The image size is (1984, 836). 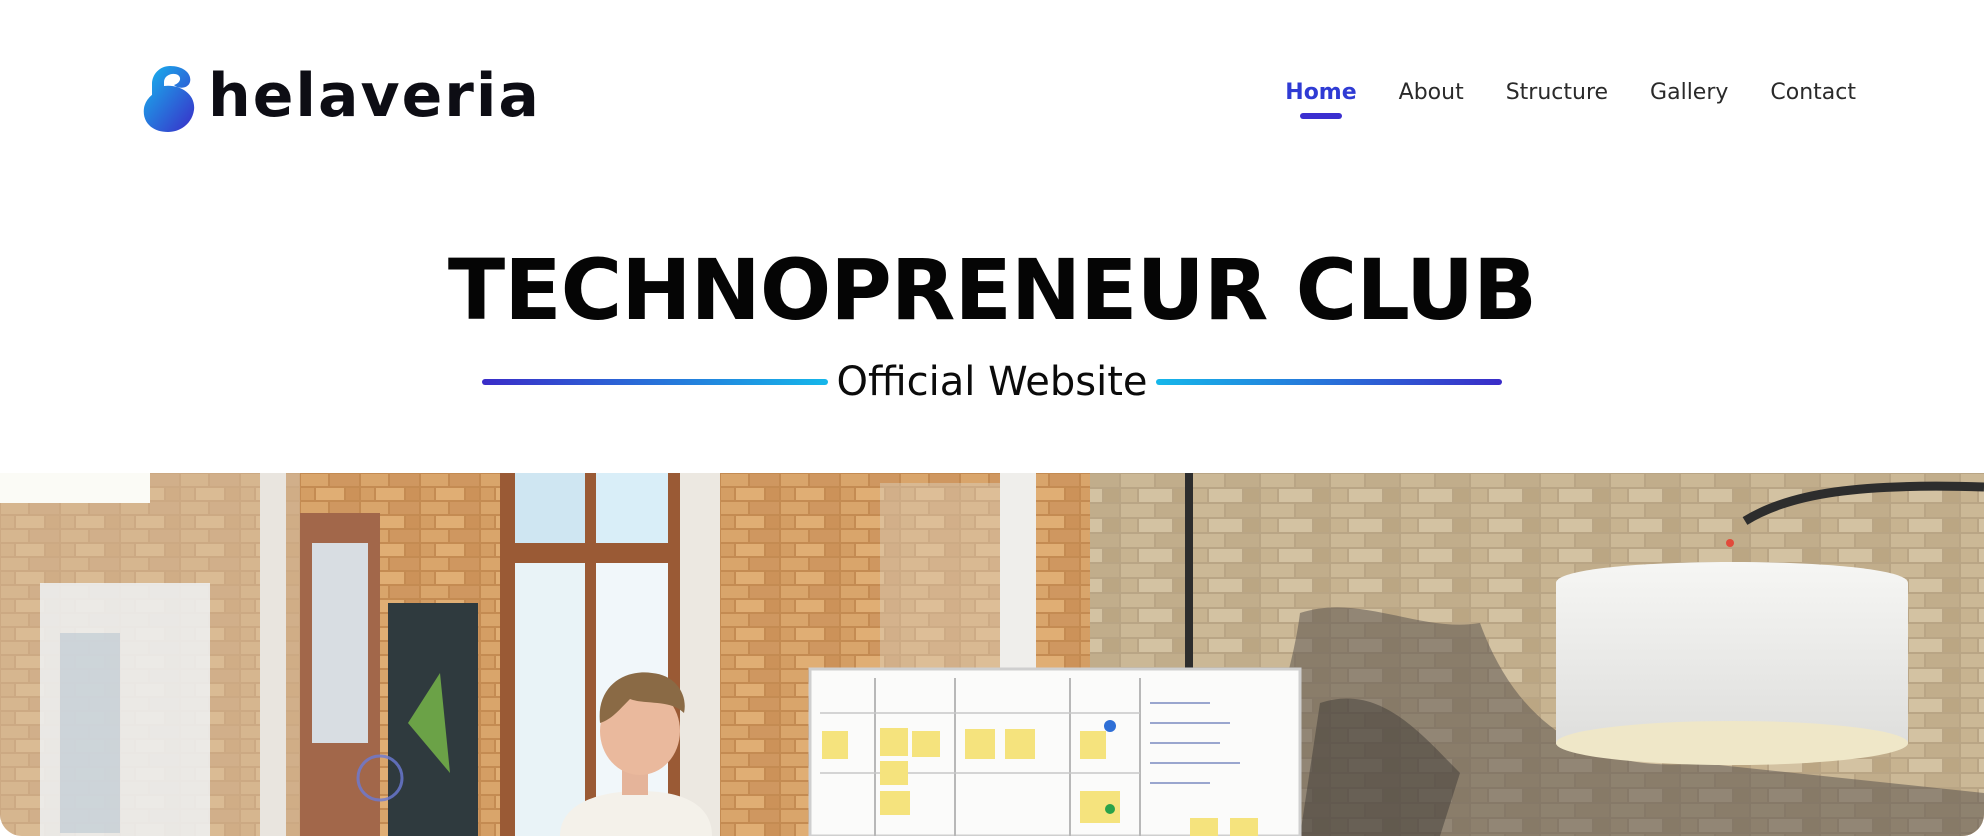 I want to click on nav-contact-label: Contact, so click(x=1813, y=92).